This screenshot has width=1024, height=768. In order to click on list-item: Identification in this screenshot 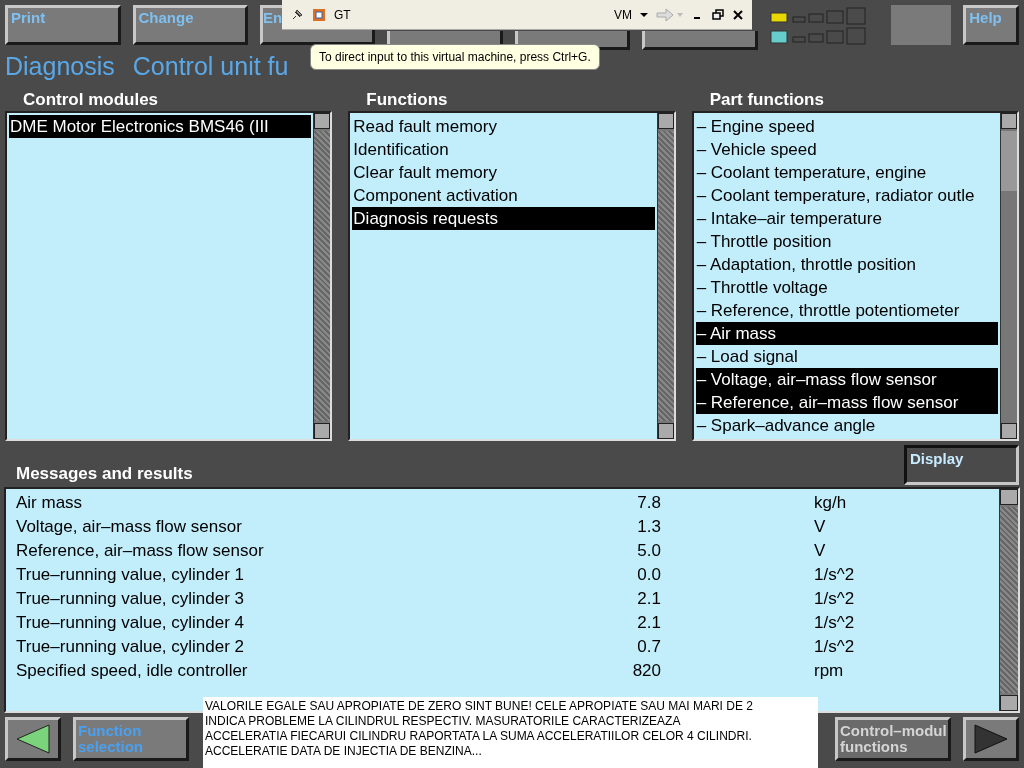, I will do `click(503, 149)`.